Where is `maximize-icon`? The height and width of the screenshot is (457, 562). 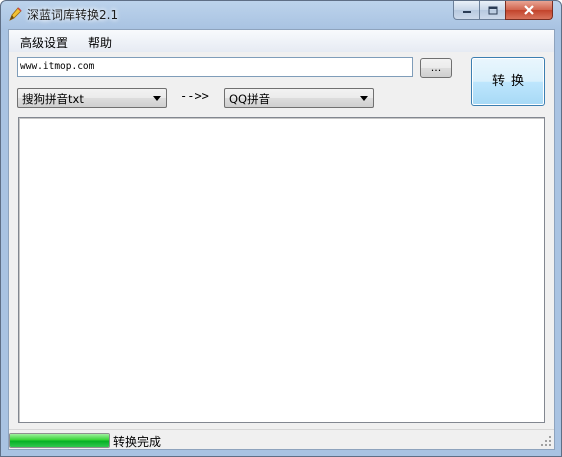 maximize-icon is located at coordinates (492, 10).